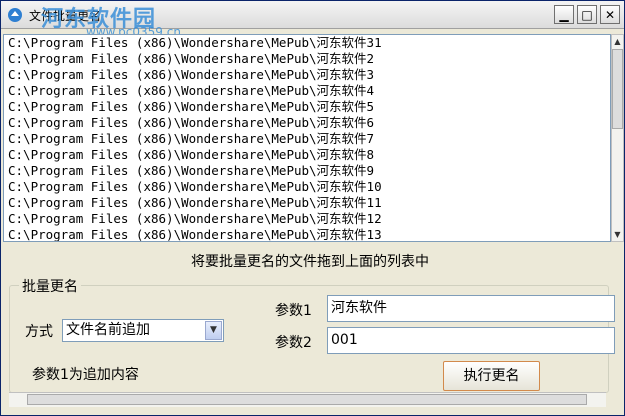 Image resolution: width=625 pixels, height=416 pixels. Describe the element at coordinates (39, 332) in the screenshot. I see `mode-label: 方式` at that location.